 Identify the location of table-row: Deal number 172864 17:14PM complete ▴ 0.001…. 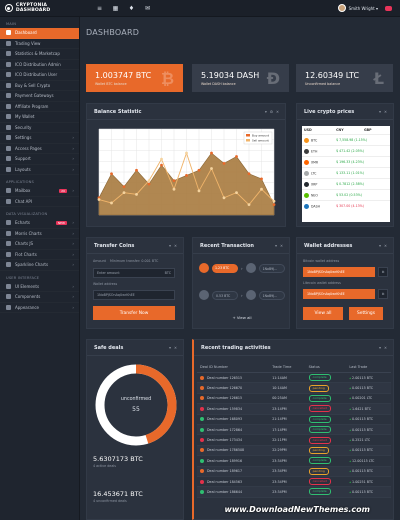
(294, 430).